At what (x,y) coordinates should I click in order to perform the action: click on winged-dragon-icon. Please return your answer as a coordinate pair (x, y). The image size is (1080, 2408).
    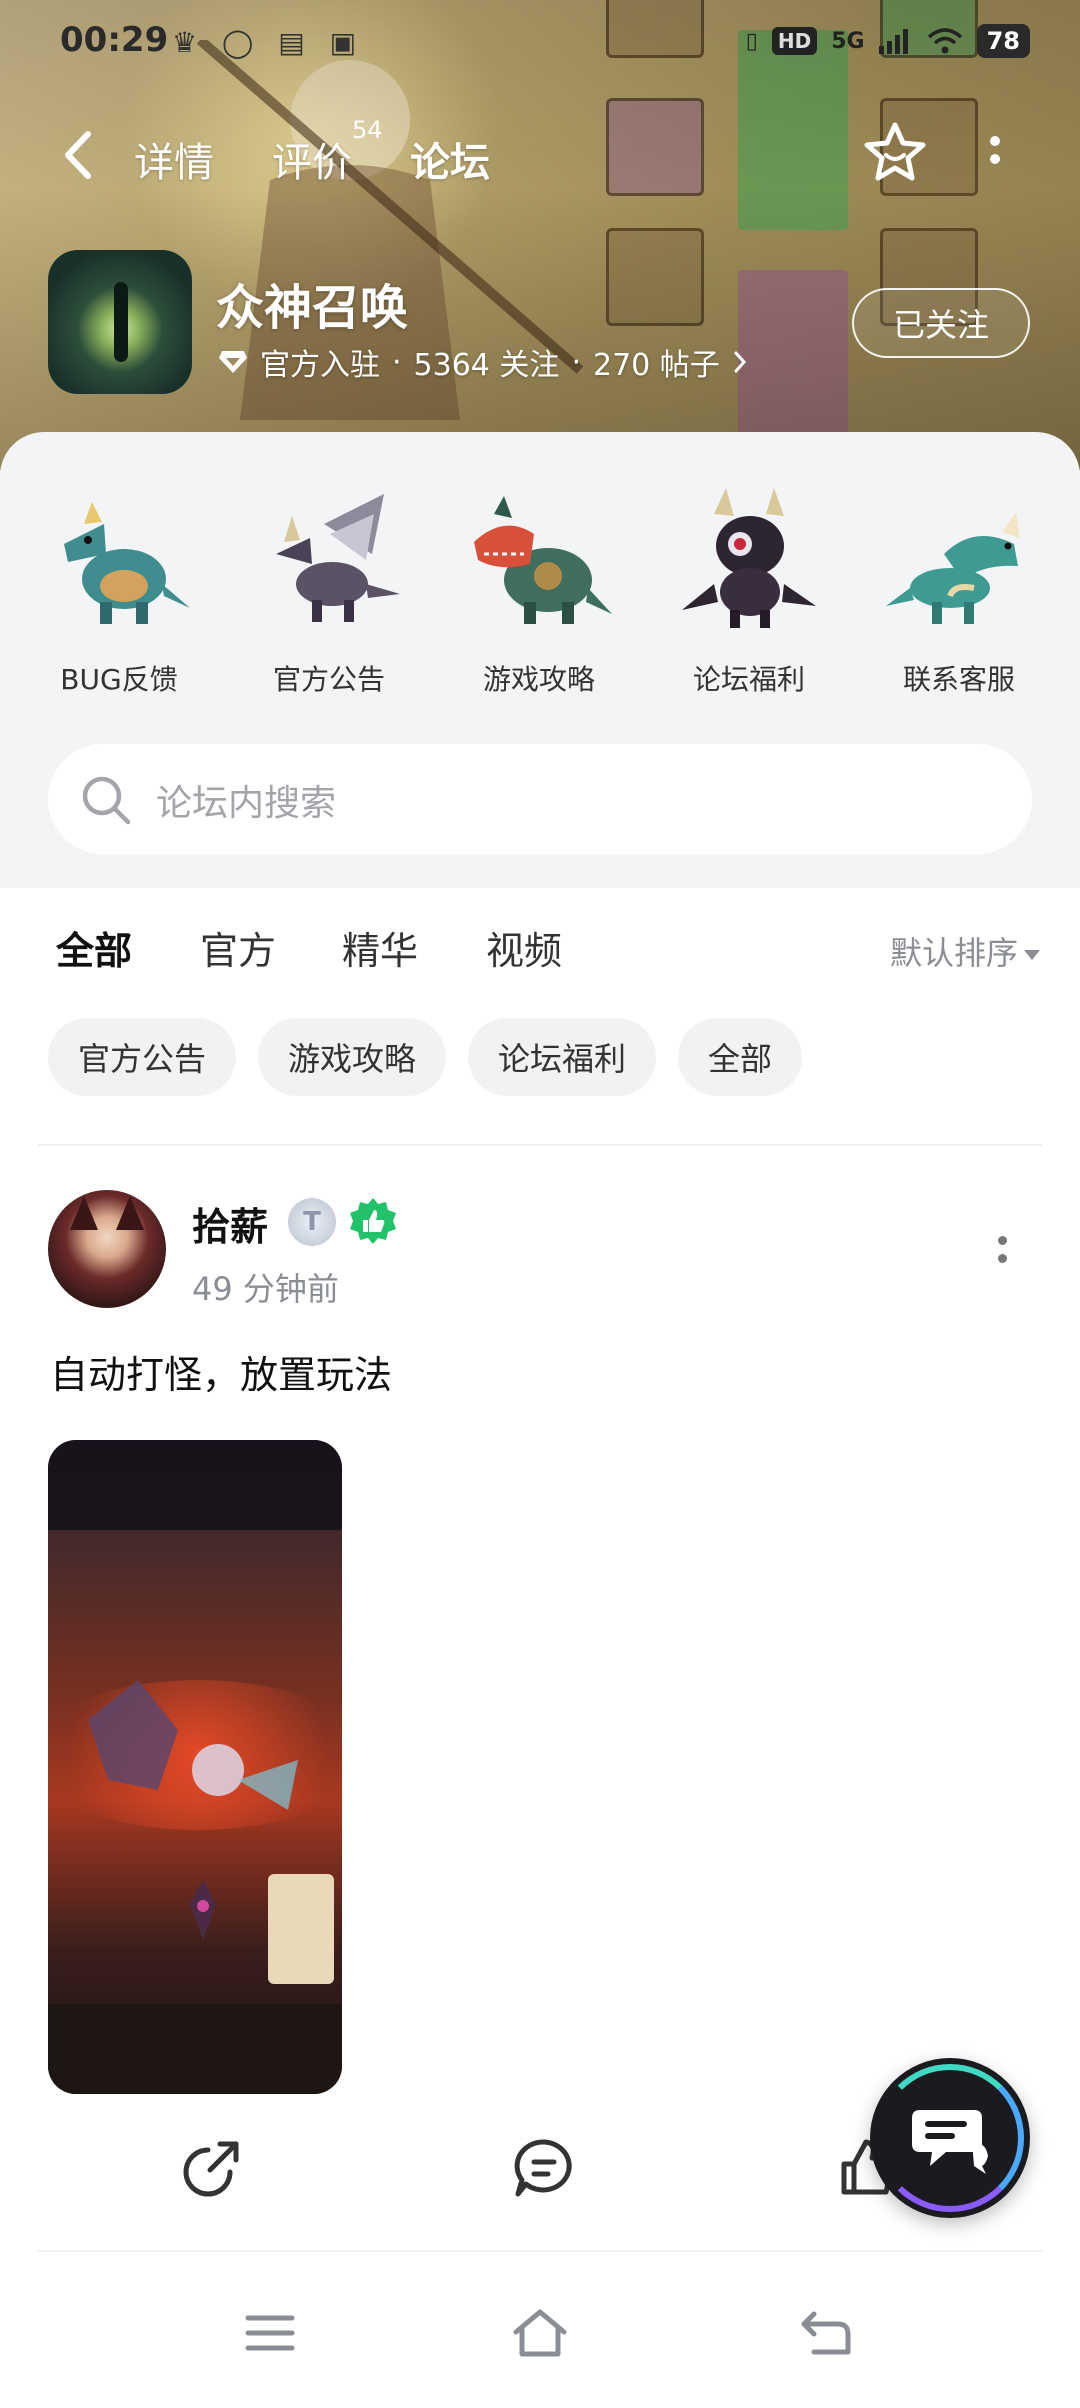
    Looking at the image, I should click on (338, 558).